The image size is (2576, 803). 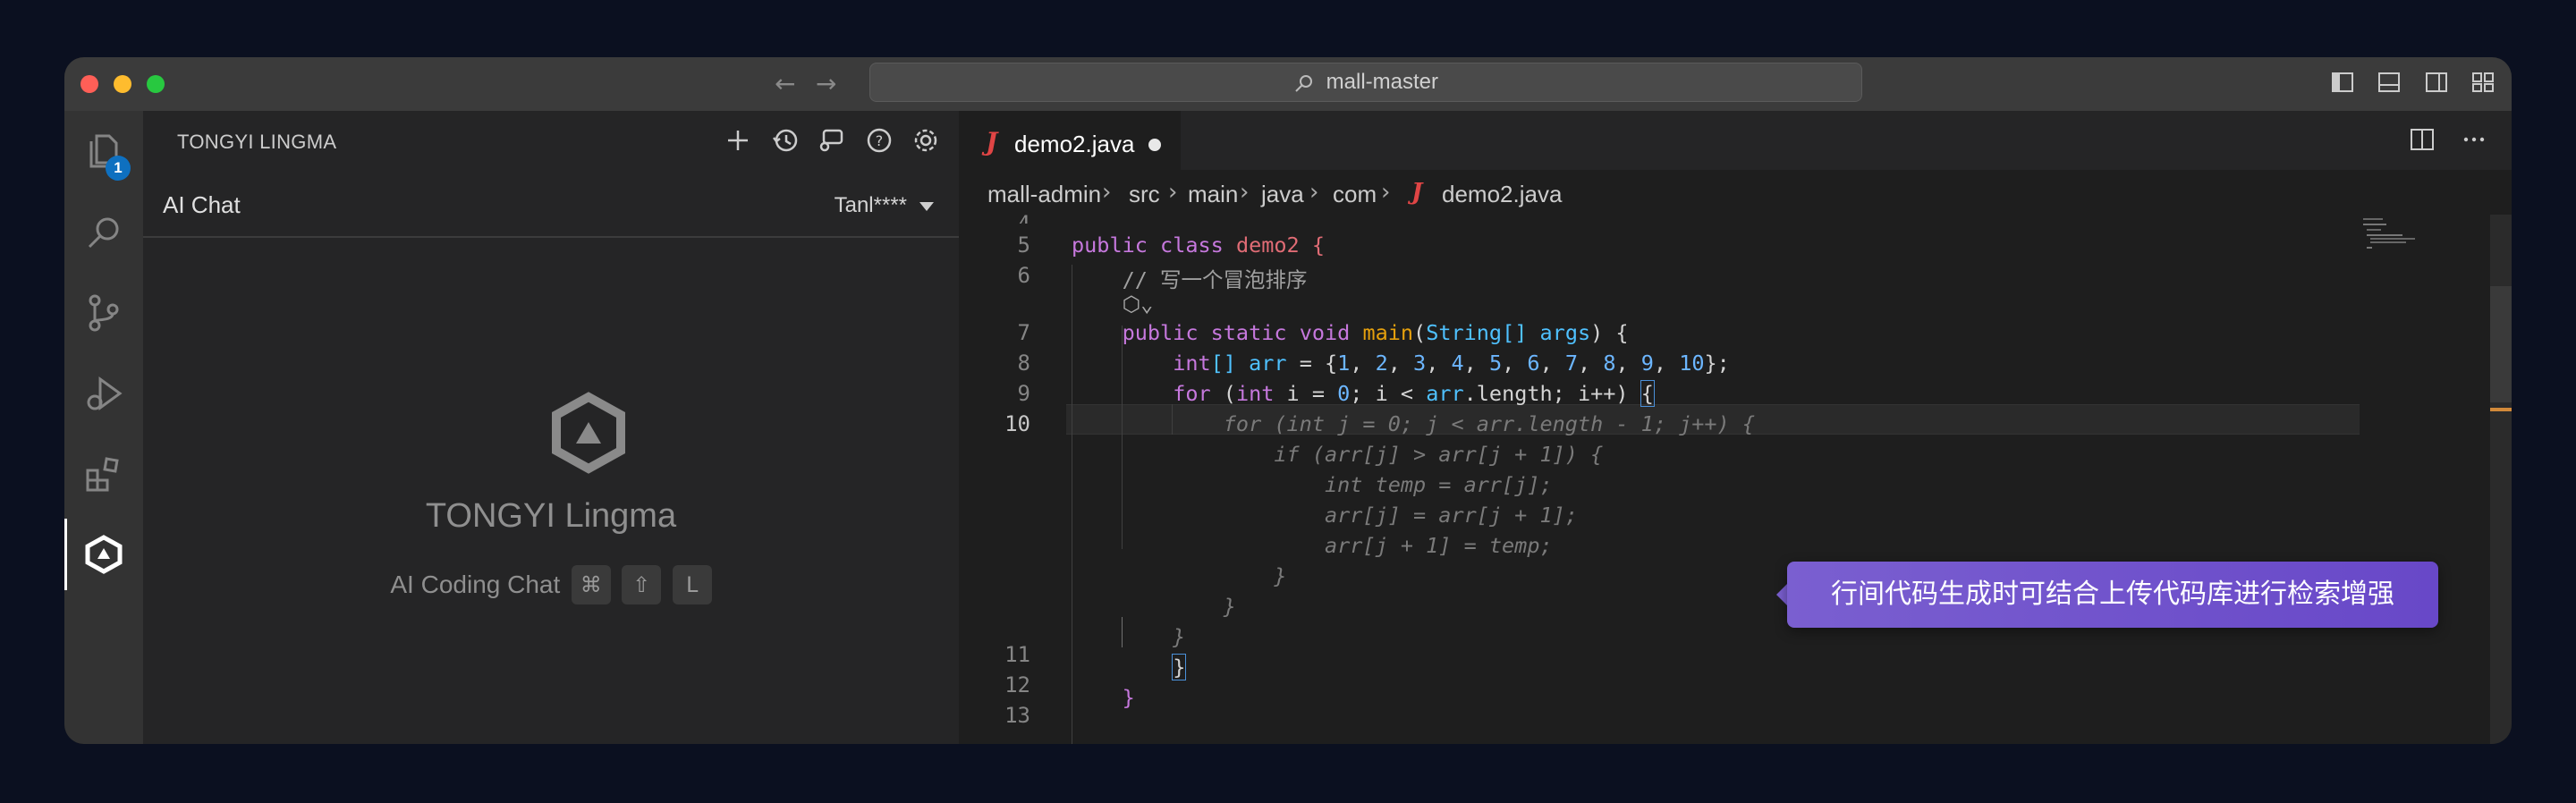 I want to click on split-editor-icon, so click(x=2422, y=139).